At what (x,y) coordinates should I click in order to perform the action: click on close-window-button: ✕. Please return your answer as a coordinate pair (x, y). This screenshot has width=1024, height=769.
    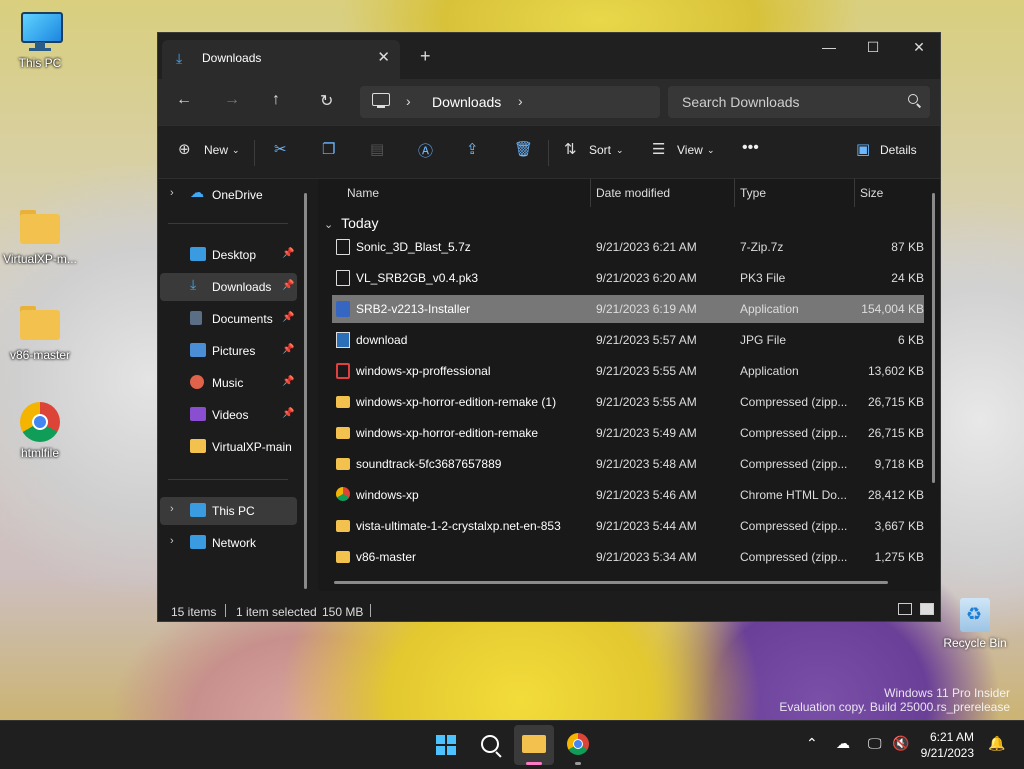
    Looking at the image, I should click on (919, 47).